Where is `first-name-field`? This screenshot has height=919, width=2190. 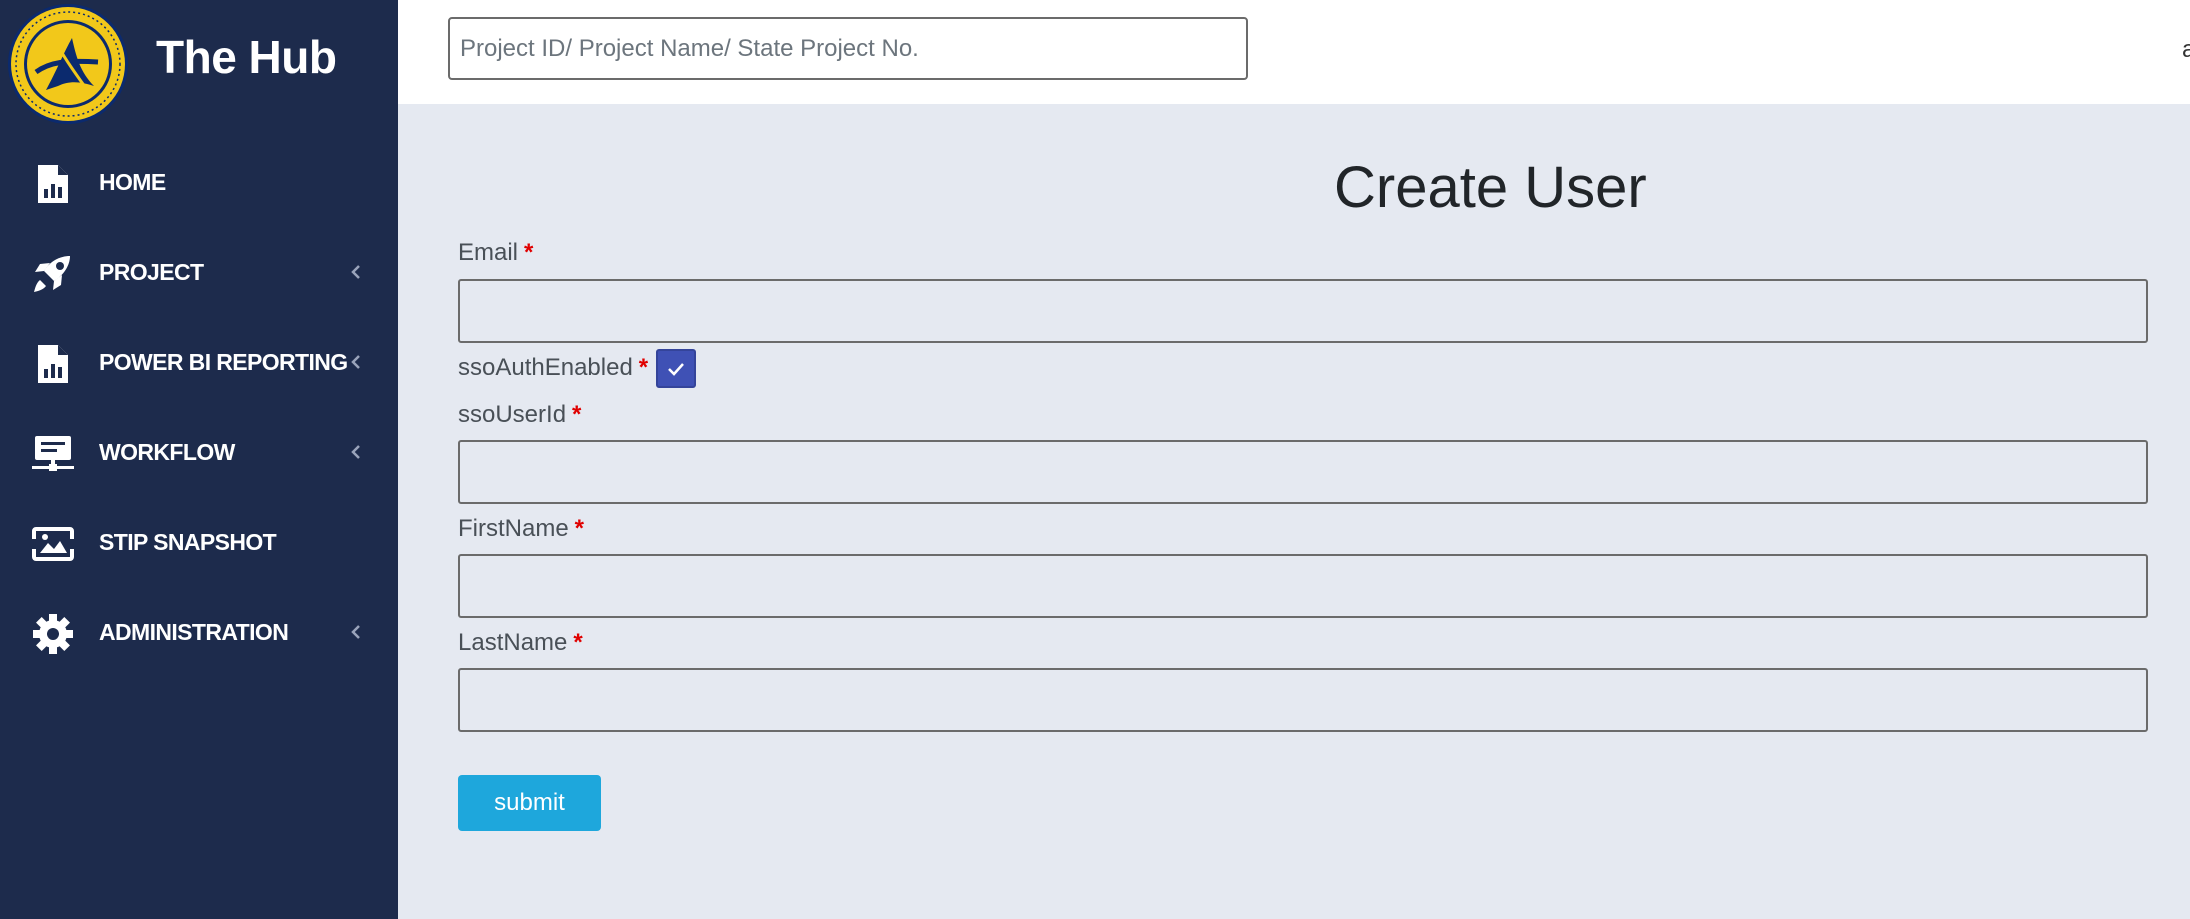
first-name-field is located at coordinates (1303, 586).